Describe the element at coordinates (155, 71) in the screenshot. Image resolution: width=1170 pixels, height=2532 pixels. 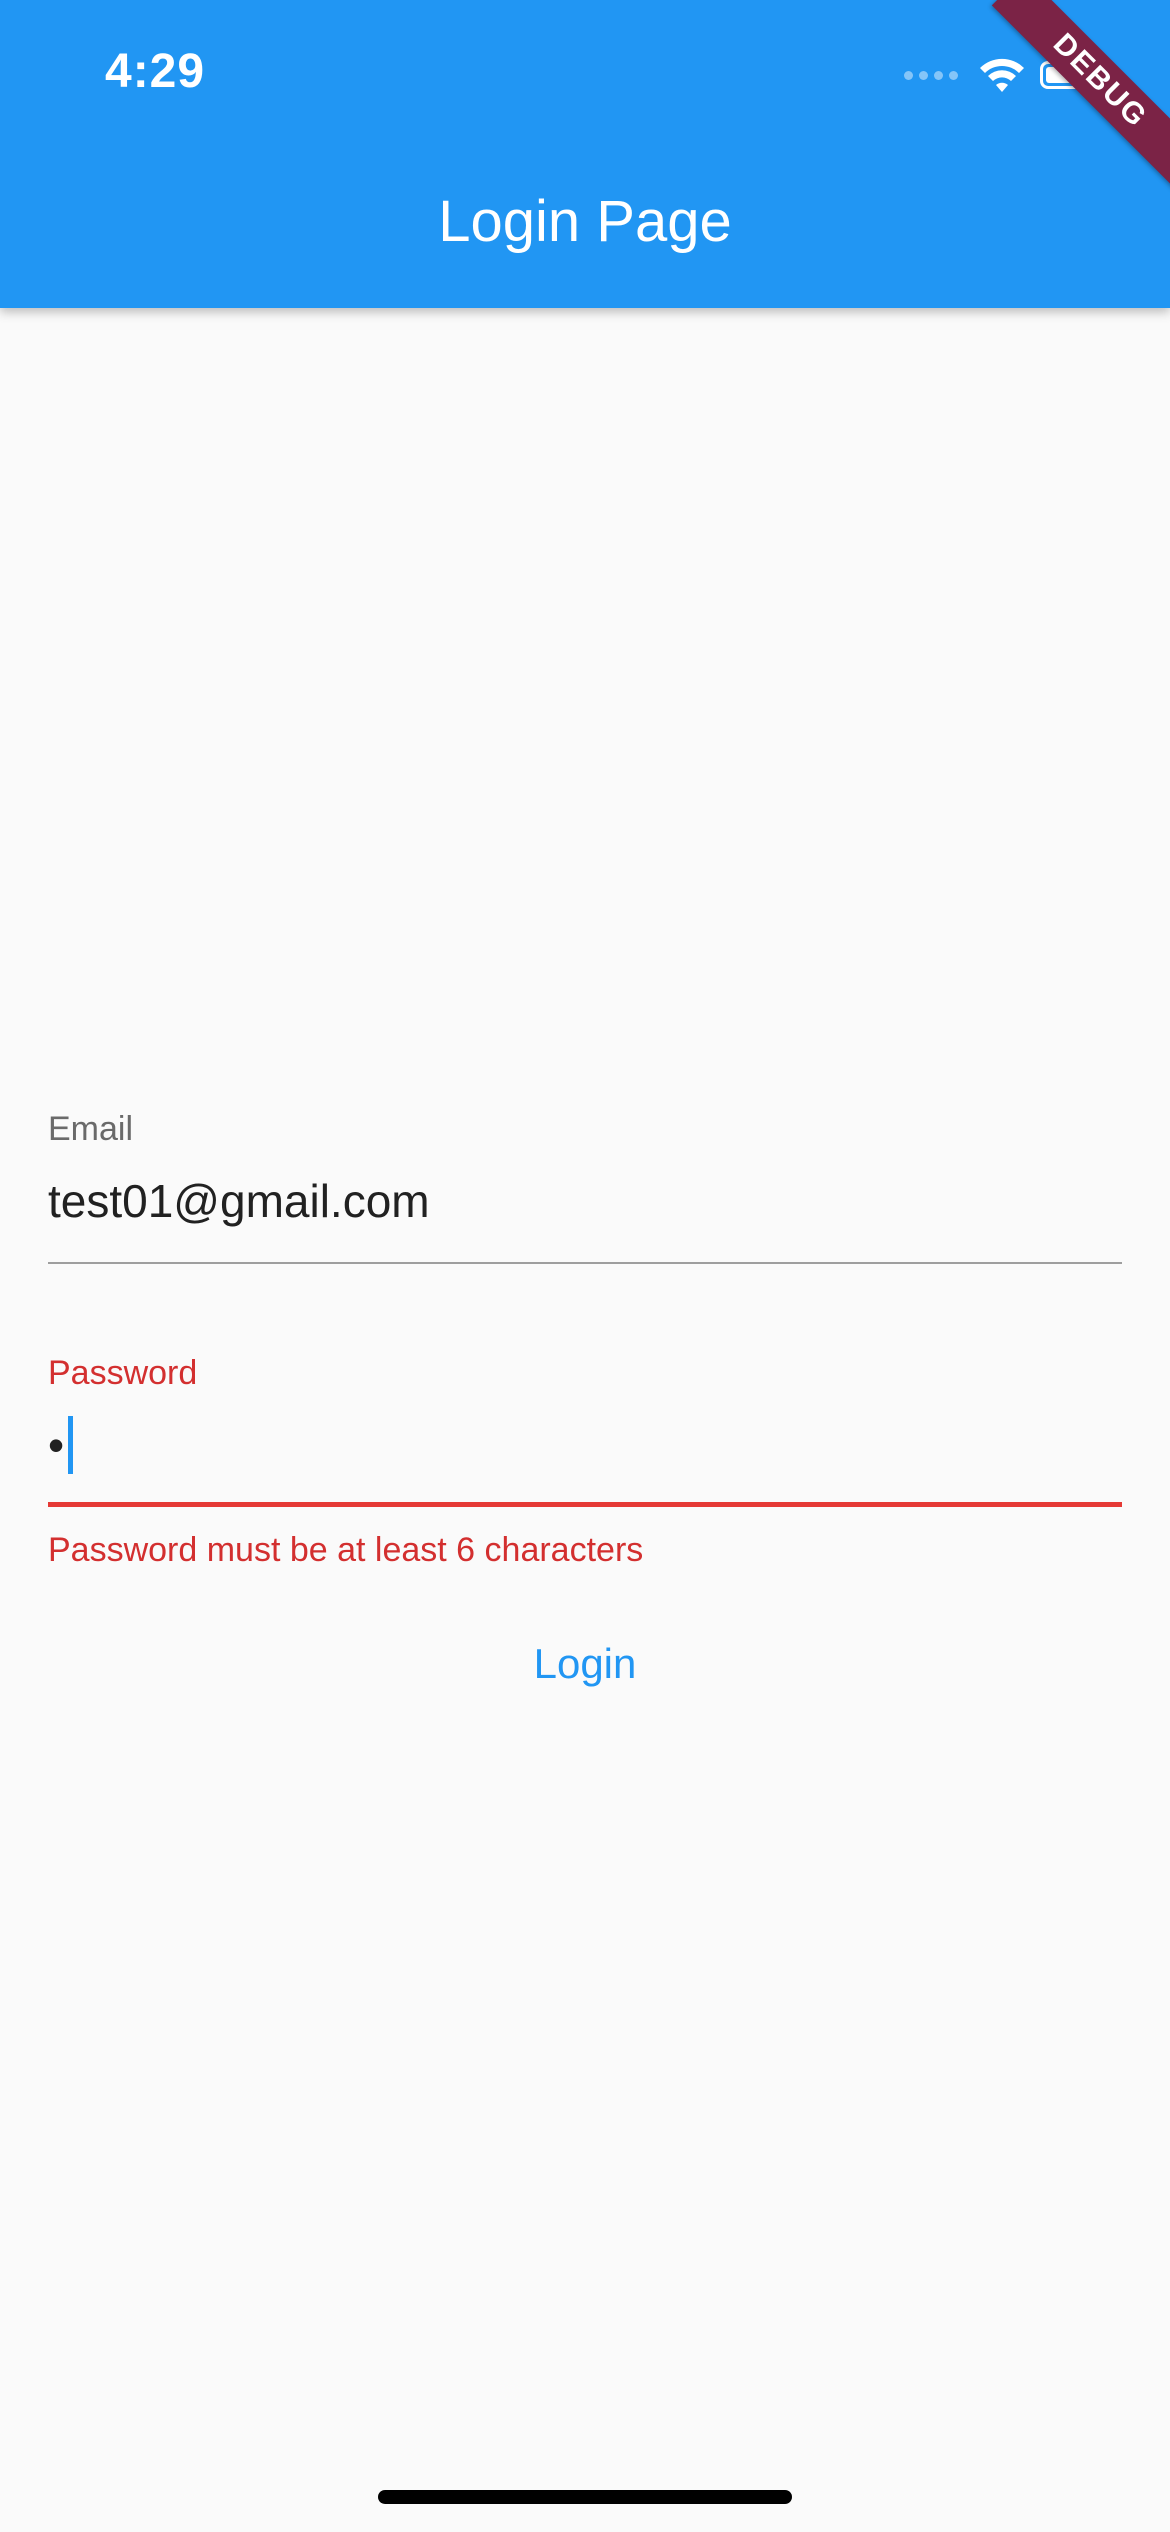
I see `status-time: 4:29` at that location.